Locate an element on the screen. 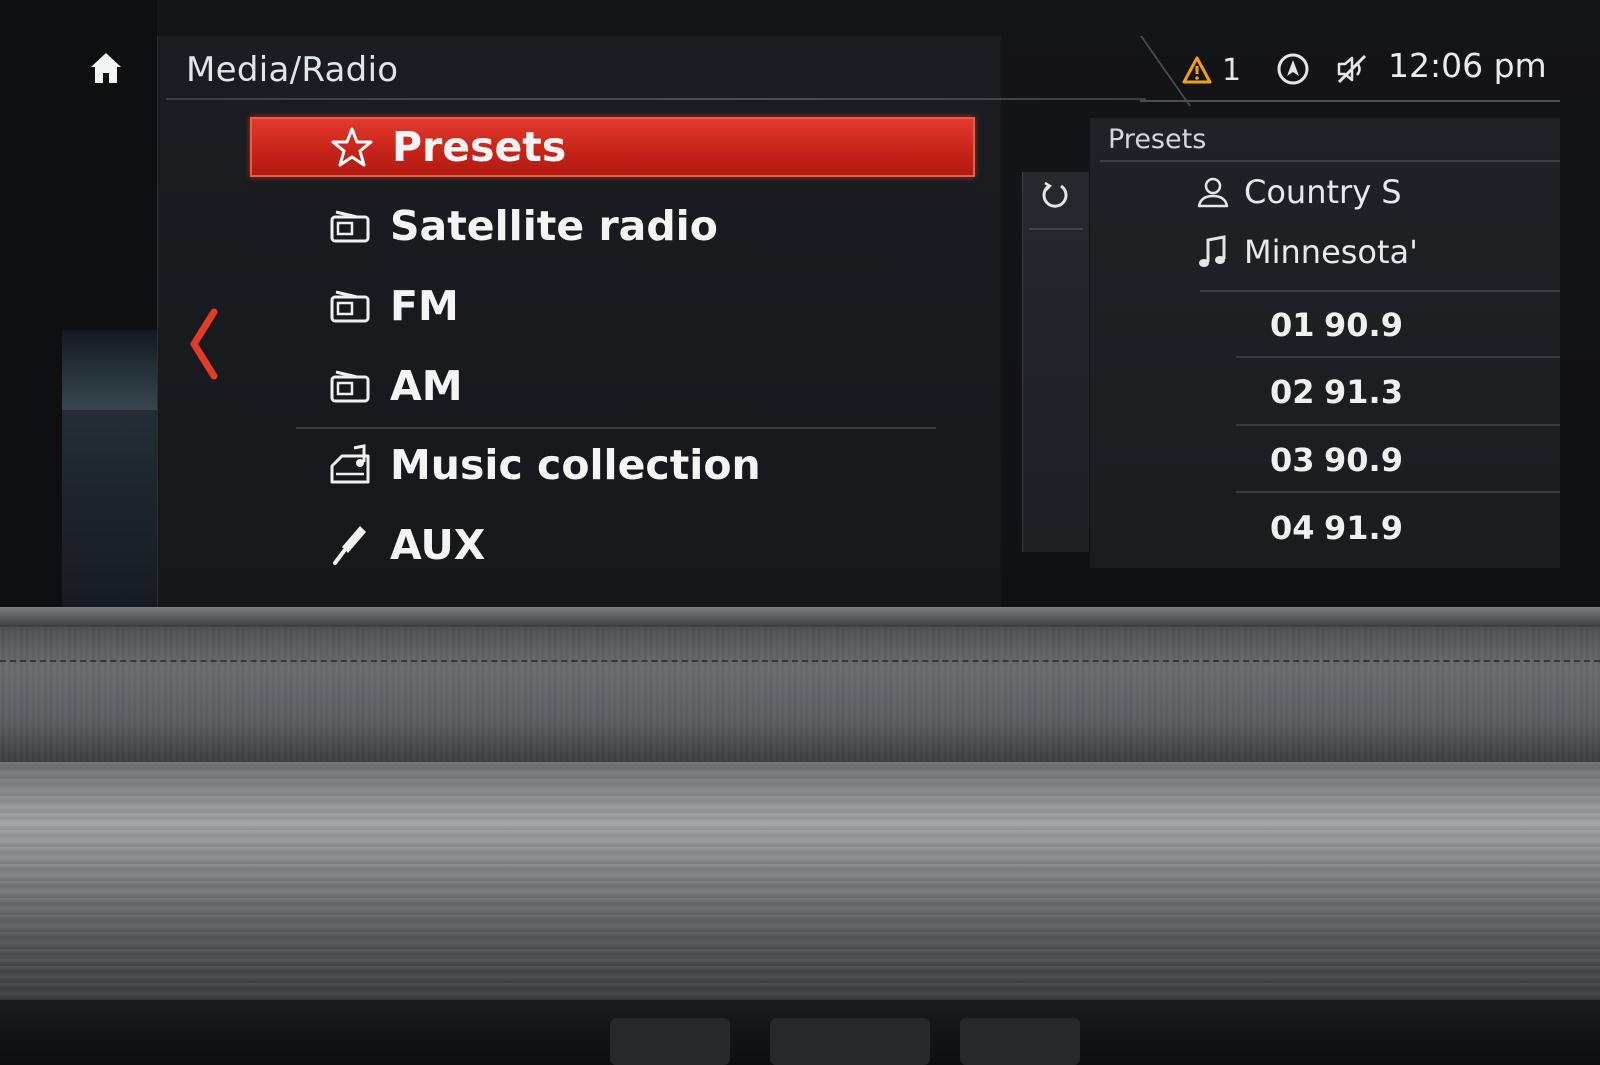 The image size is (1600, 1065). refresh-icon is located at coordinates (1055, 194).